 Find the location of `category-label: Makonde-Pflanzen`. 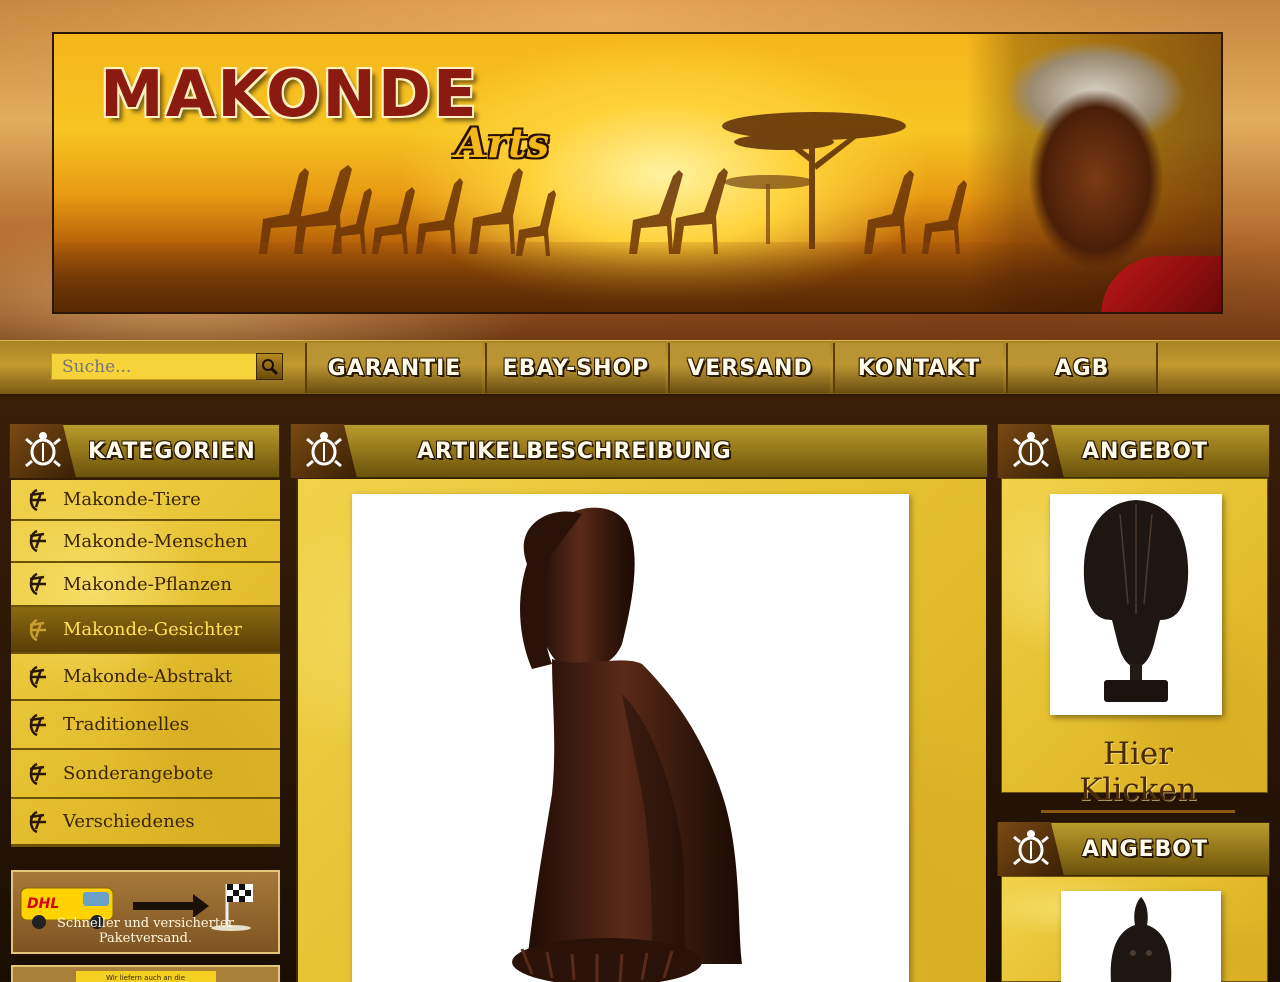

category-label: Makonde-Pflanzen is located at coordinates (147, 584).